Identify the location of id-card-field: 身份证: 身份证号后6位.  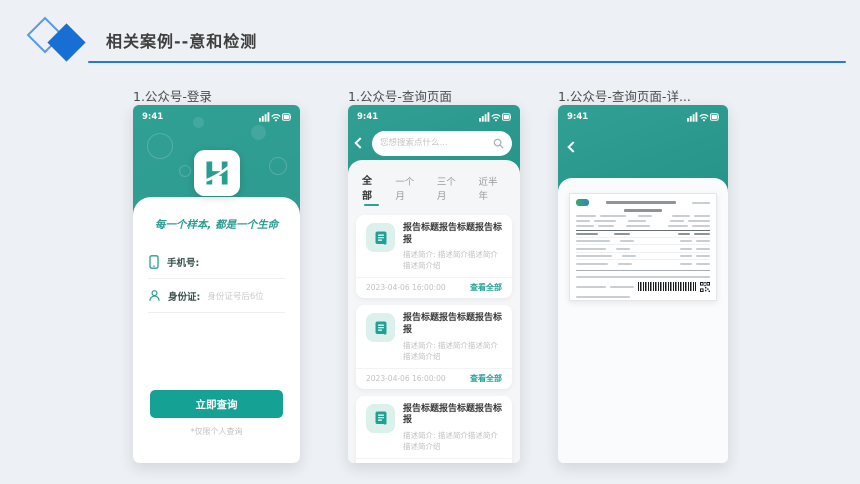
(216, 296).